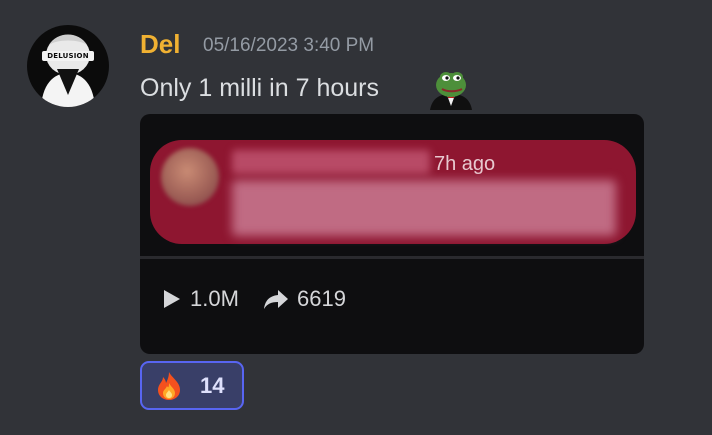 This screenshot has height=435, width=712. I want to click on fire-emoji-icon, so click(169, 385).